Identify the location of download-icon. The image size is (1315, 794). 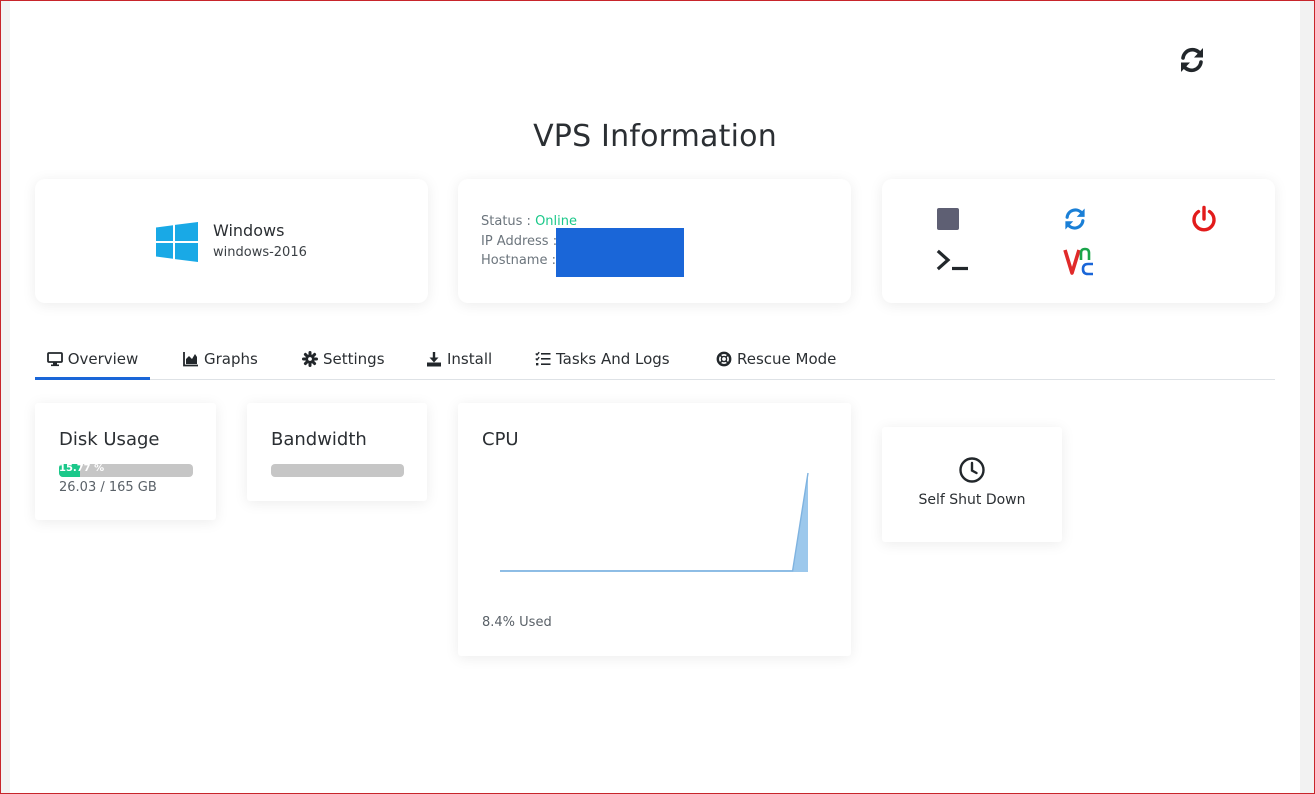
(434, 358).